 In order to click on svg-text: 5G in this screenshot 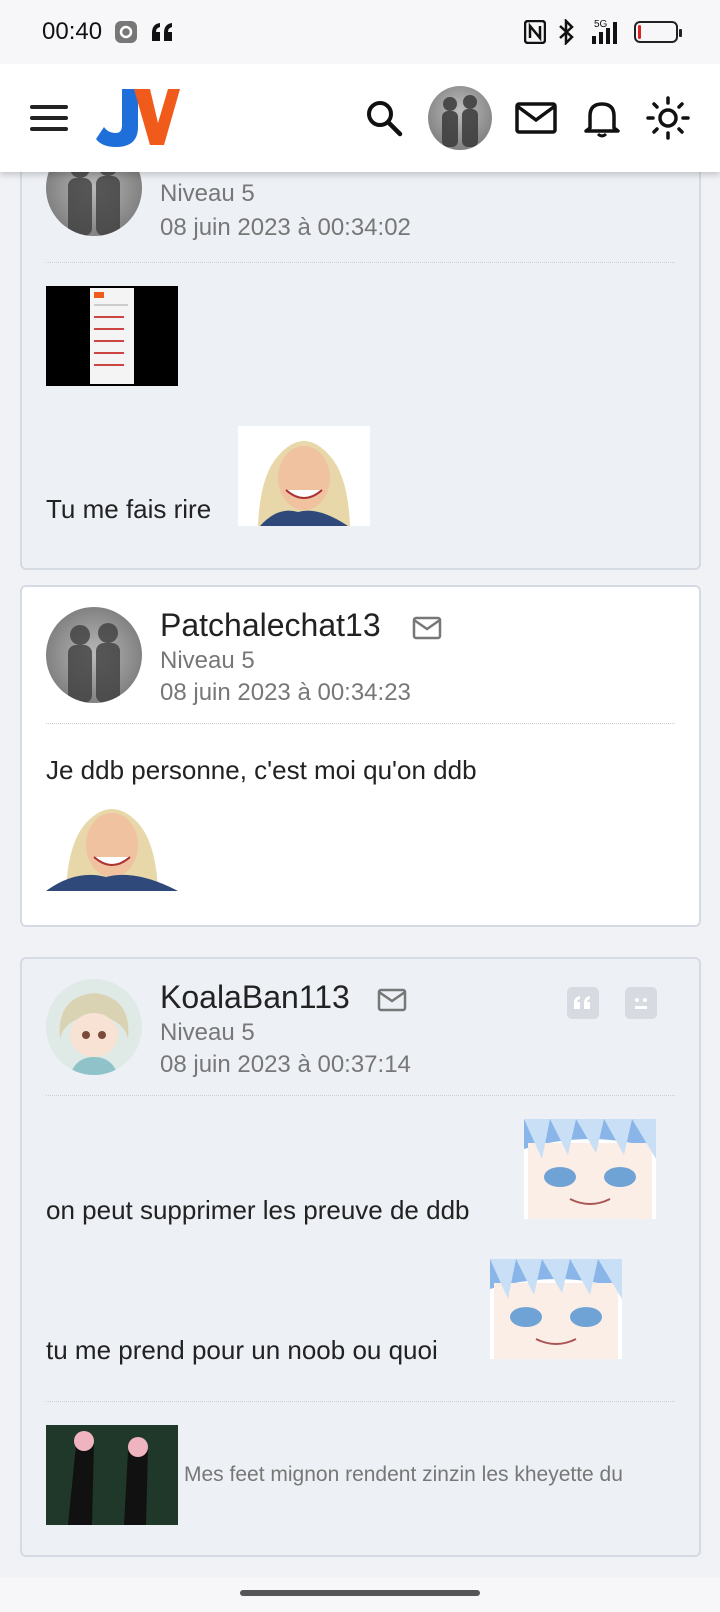, I will do `click(601, 24)`.